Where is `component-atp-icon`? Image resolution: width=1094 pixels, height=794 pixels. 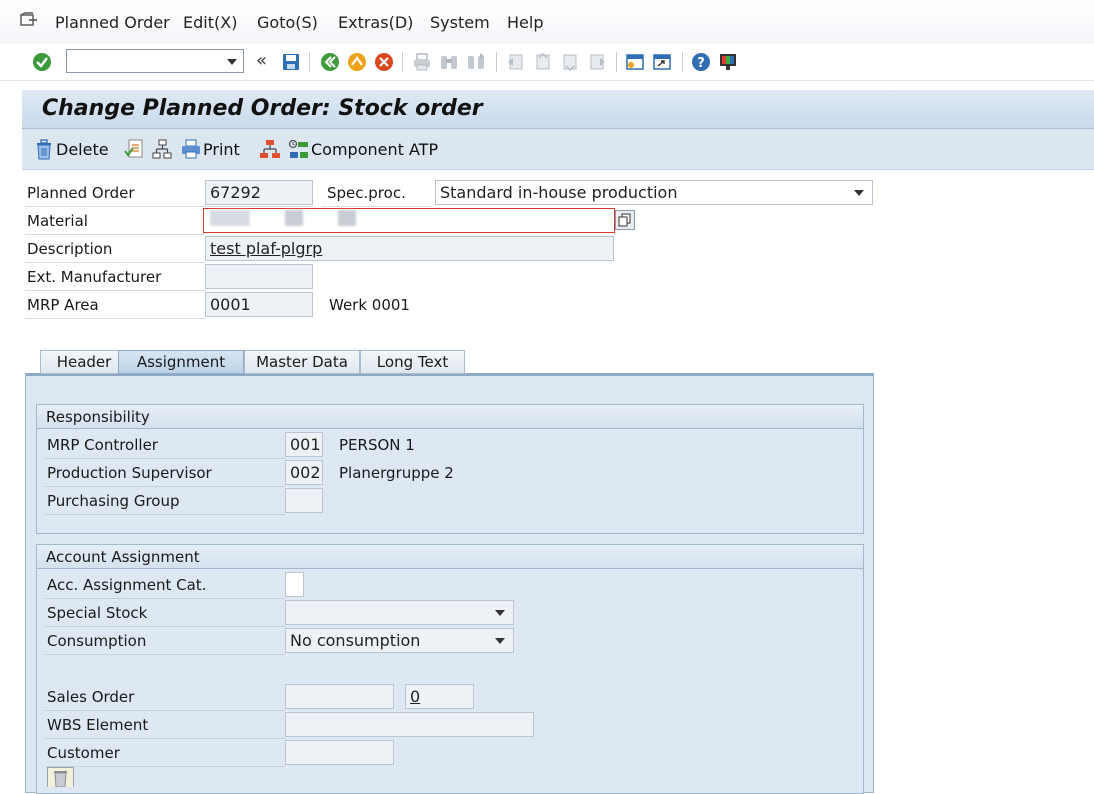
component-atp-icon is located at coordinates (299, 149).